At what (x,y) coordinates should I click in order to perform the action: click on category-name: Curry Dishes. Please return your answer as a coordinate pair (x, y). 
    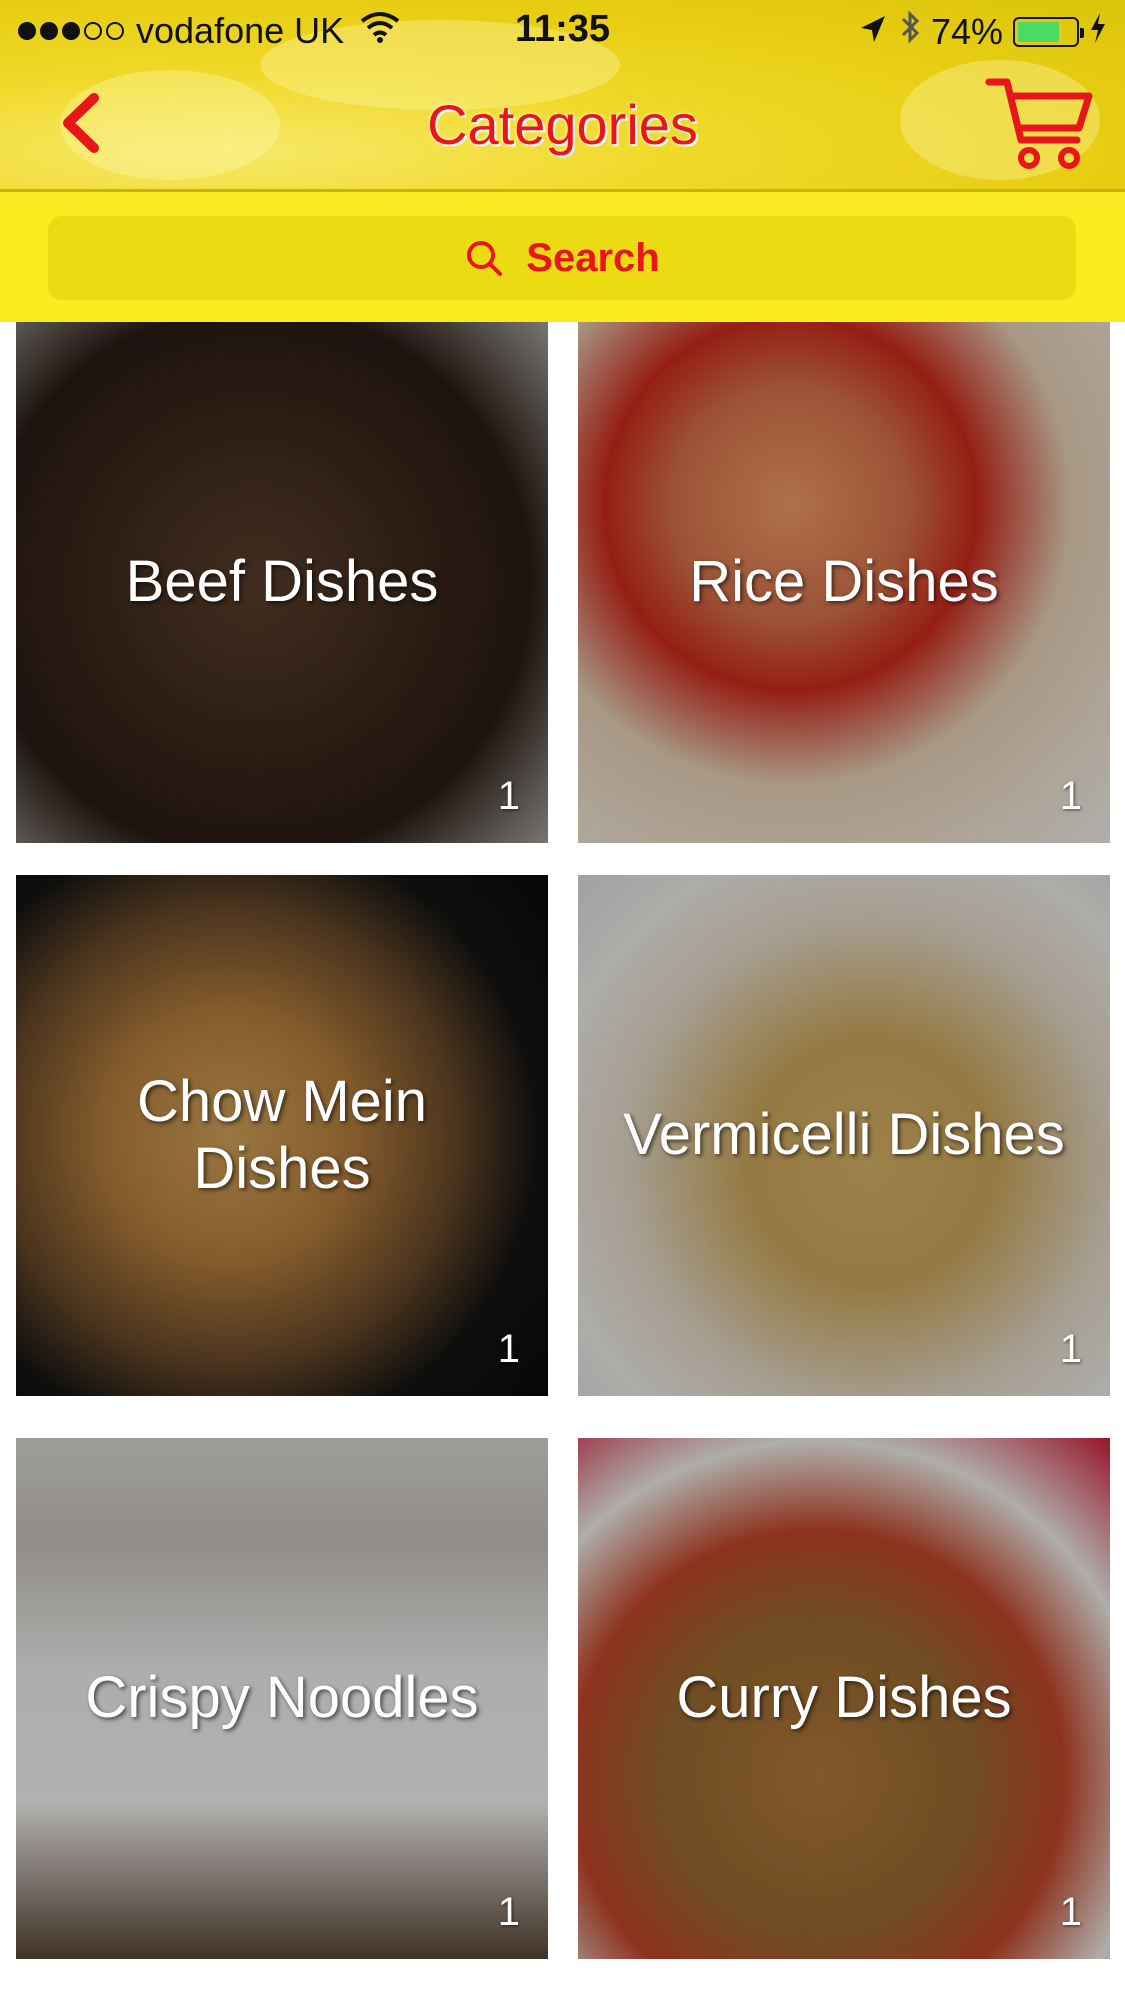
    Looking at the image, I should click on (844, 1698).